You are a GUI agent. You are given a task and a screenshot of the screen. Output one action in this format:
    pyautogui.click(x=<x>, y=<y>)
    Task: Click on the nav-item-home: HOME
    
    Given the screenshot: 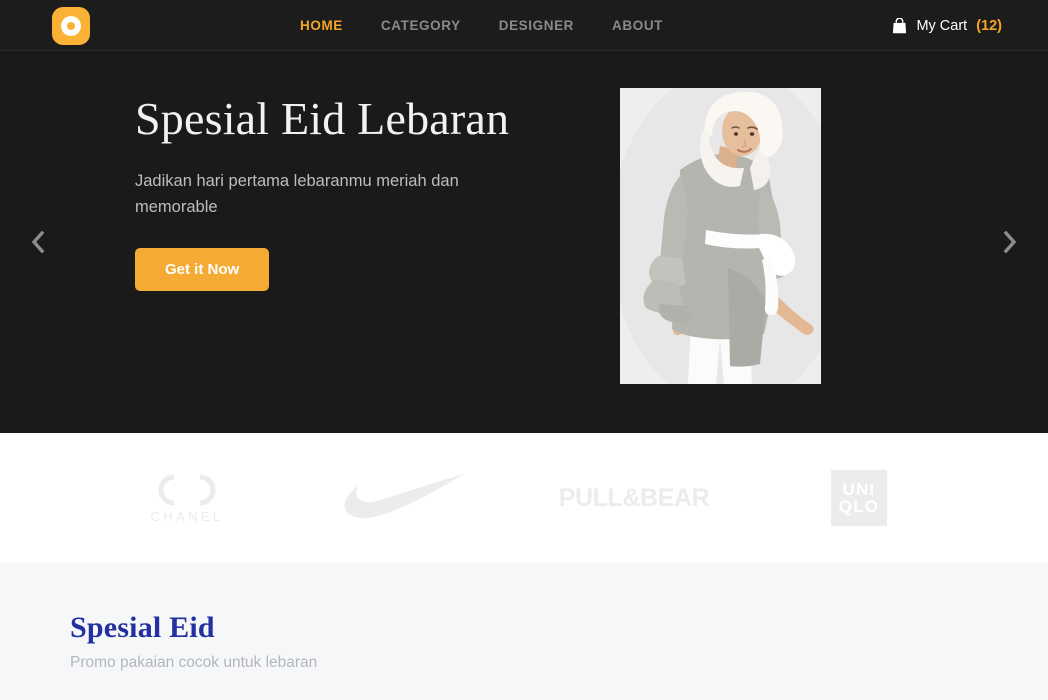 What is the action you would take?
    pyautogui.click(x=321, y=25)
    